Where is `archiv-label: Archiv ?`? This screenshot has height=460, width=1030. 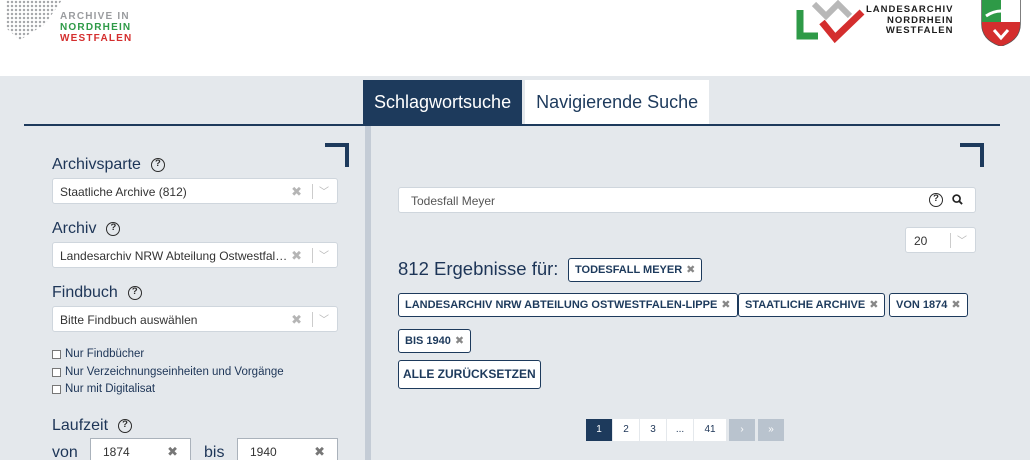
archiv-label: Archiv ? is located at coordinates (86, 229).